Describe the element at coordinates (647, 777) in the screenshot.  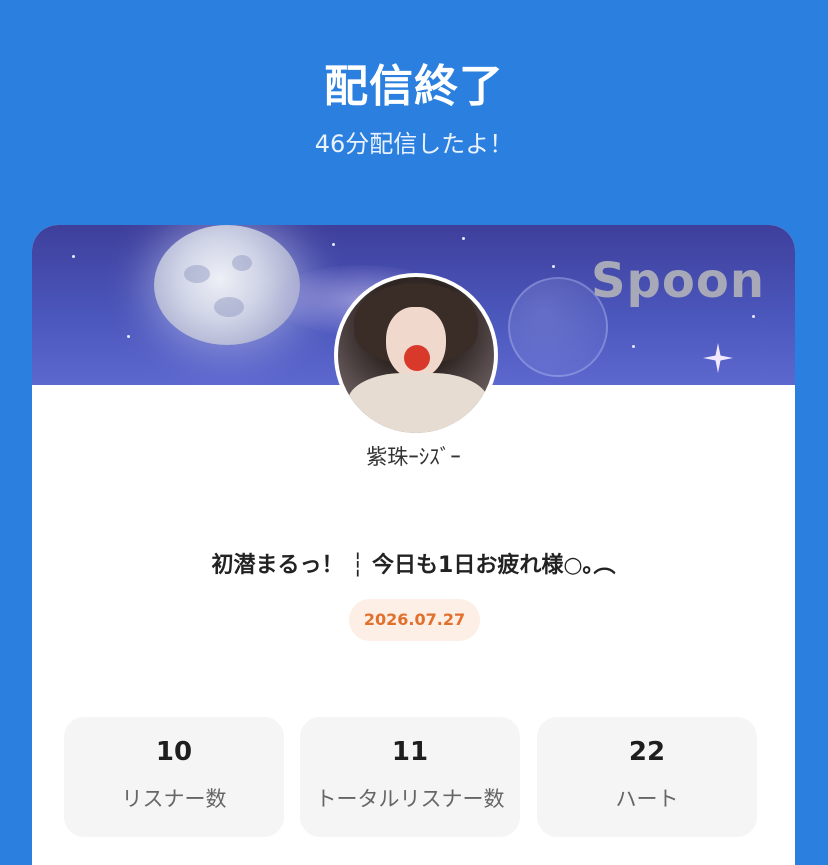
I see `stat-hearts: 22 ハート` at that location.